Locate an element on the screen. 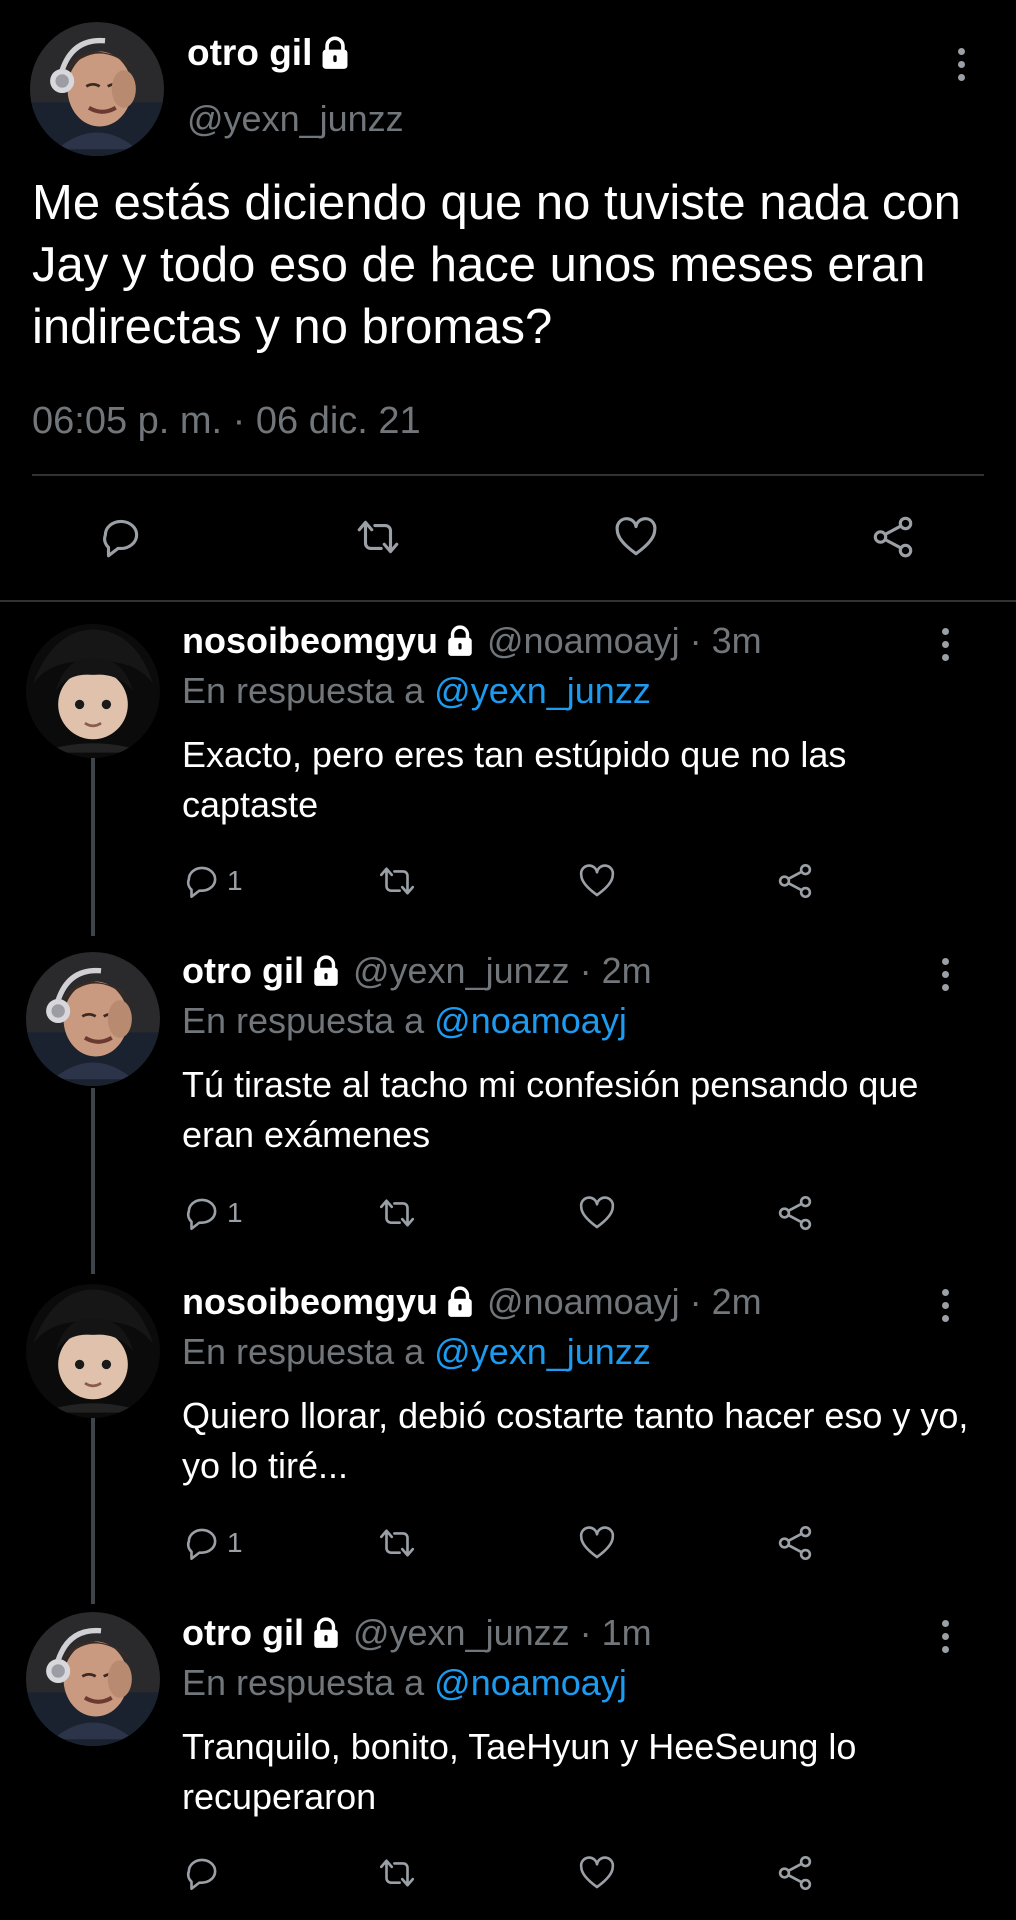 The width and height of the screenshot is (1016, 1920). handle-and-time: @noamoayj · 2m is located at coordinates (624, 1302).